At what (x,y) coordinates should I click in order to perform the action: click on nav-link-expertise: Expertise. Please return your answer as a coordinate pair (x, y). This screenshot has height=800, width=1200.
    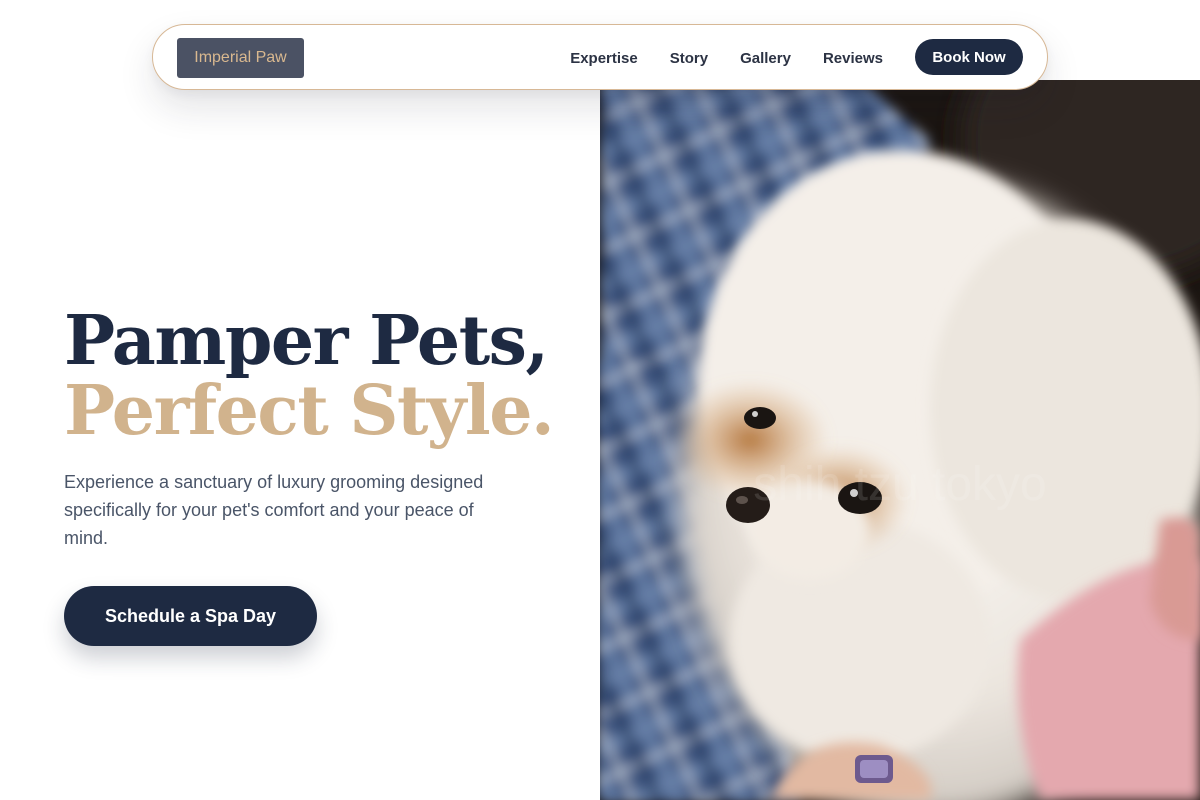
    Looking at the image, I should click on (604, 58).